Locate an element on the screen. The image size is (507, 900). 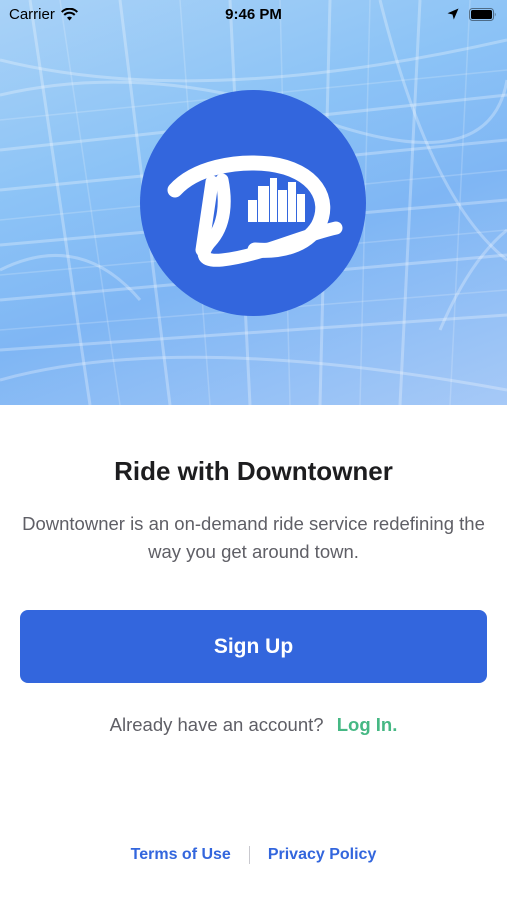
downtowner-logo is located at coordinates (253, 203).